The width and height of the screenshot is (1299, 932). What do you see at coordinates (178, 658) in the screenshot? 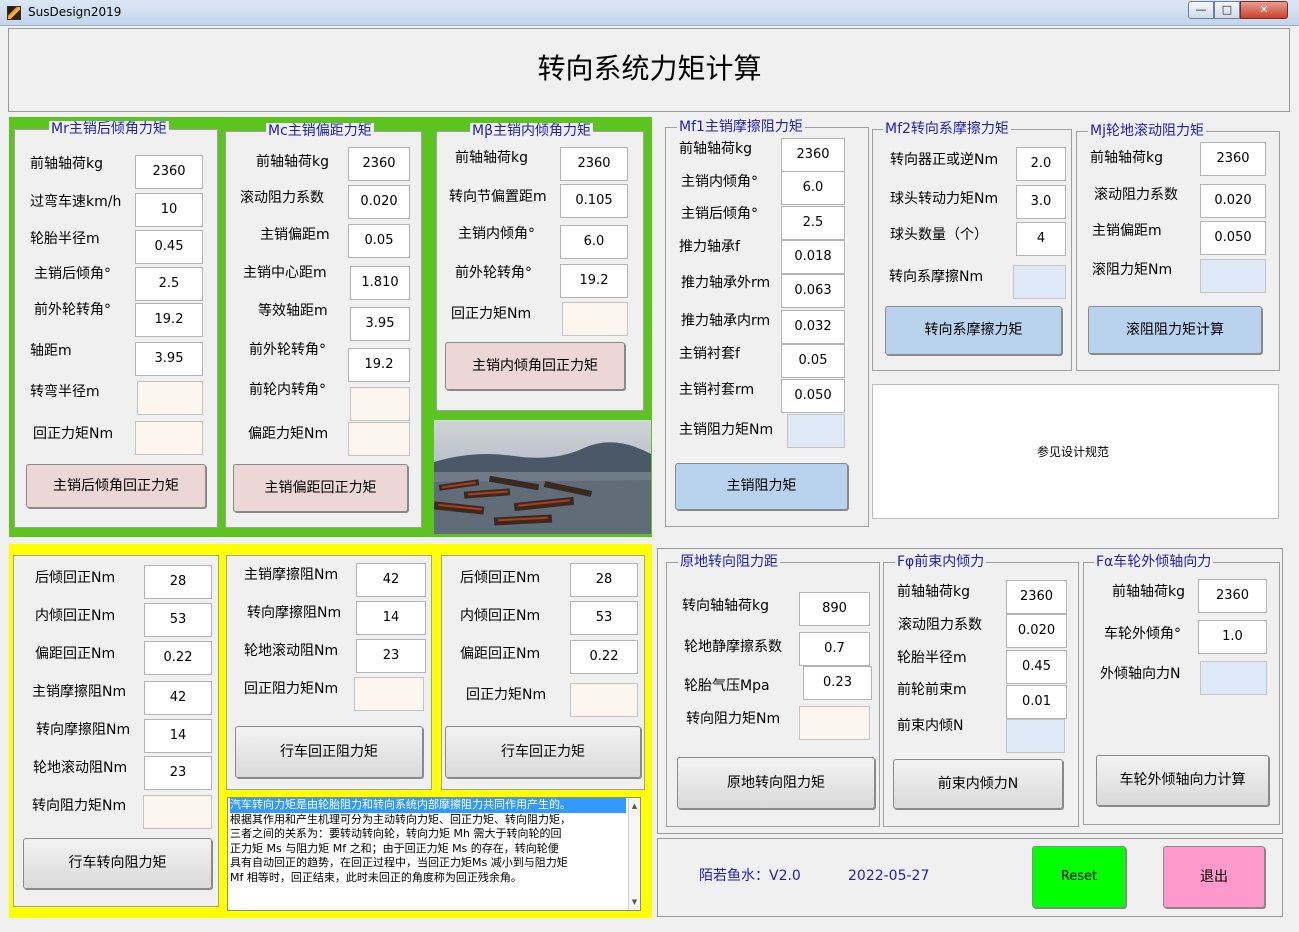
I see `sum1-input-2: 0.22` at bounding box center [178, 658].